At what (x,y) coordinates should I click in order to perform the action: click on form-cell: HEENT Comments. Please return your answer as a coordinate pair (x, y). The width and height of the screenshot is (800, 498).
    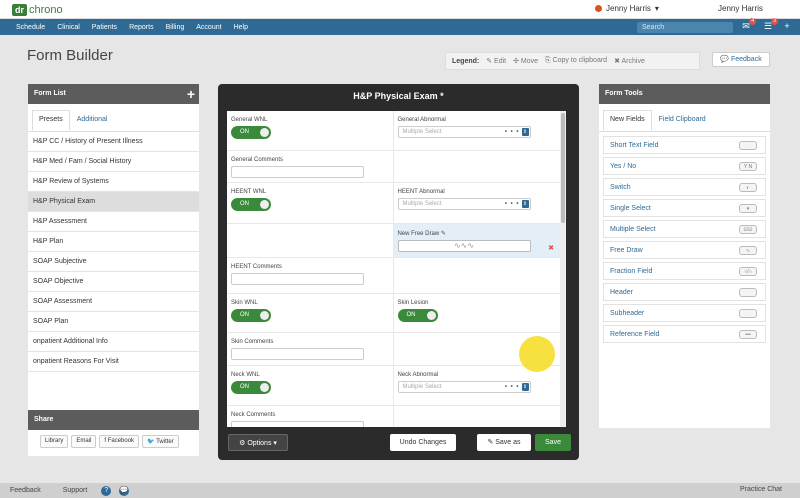
    Looking at the image, I should click on (310, 275).